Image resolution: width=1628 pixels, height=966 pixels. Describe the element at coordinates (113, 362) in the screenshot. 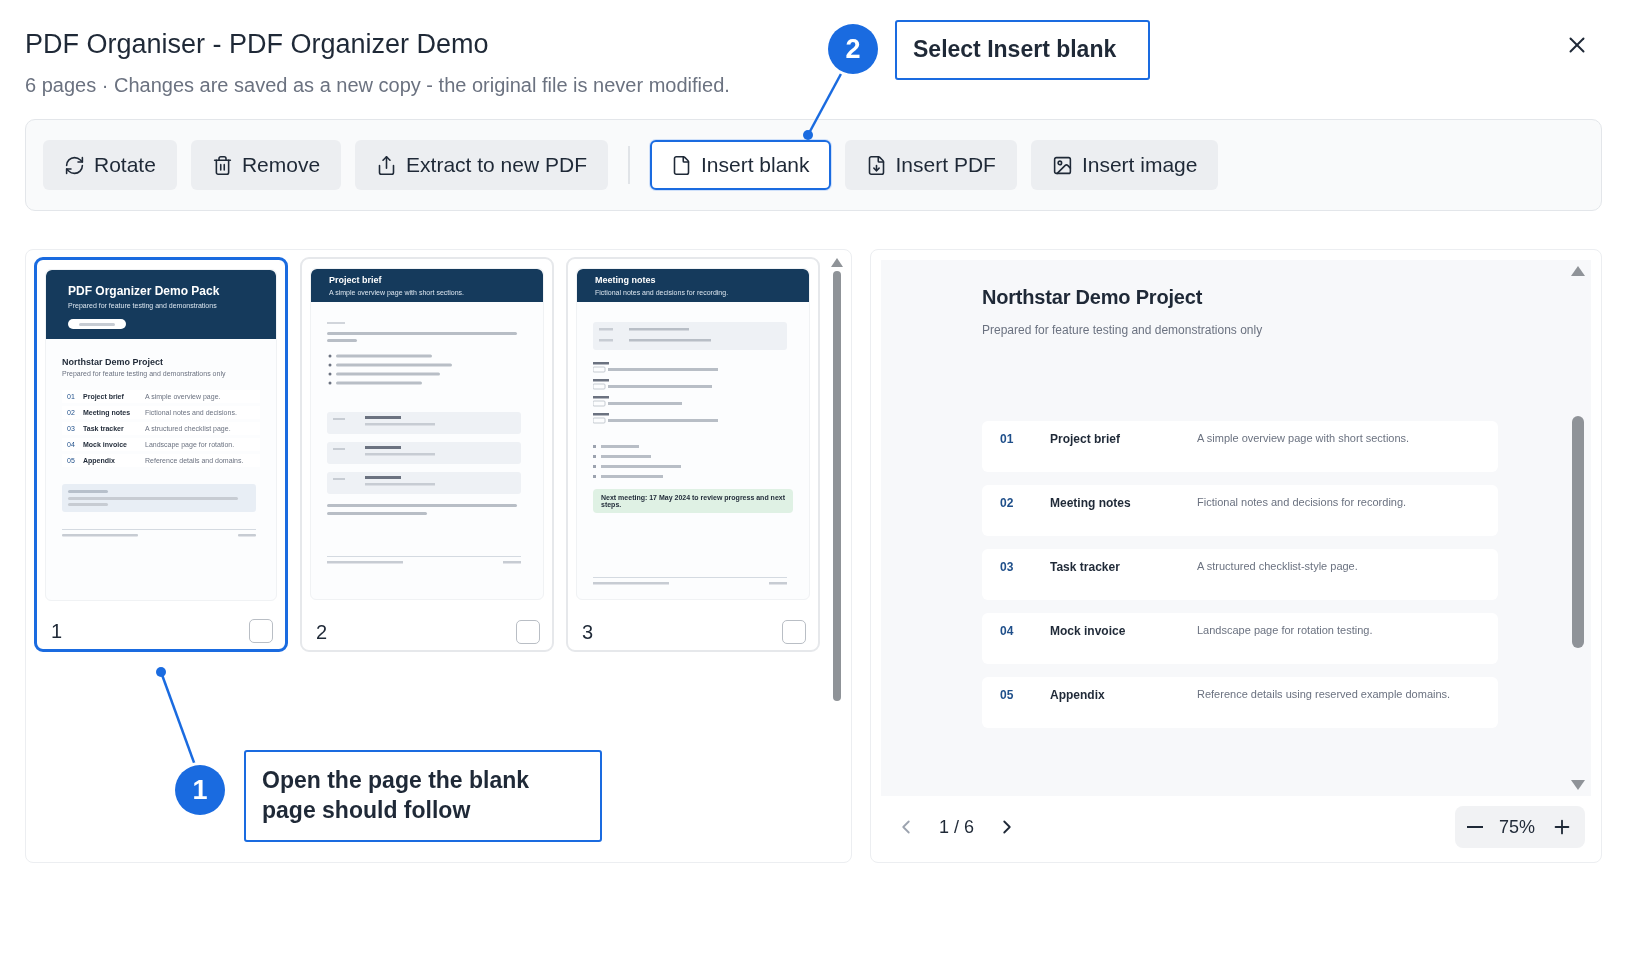

I see `page-heading: Northstar Demo Project` at that location.